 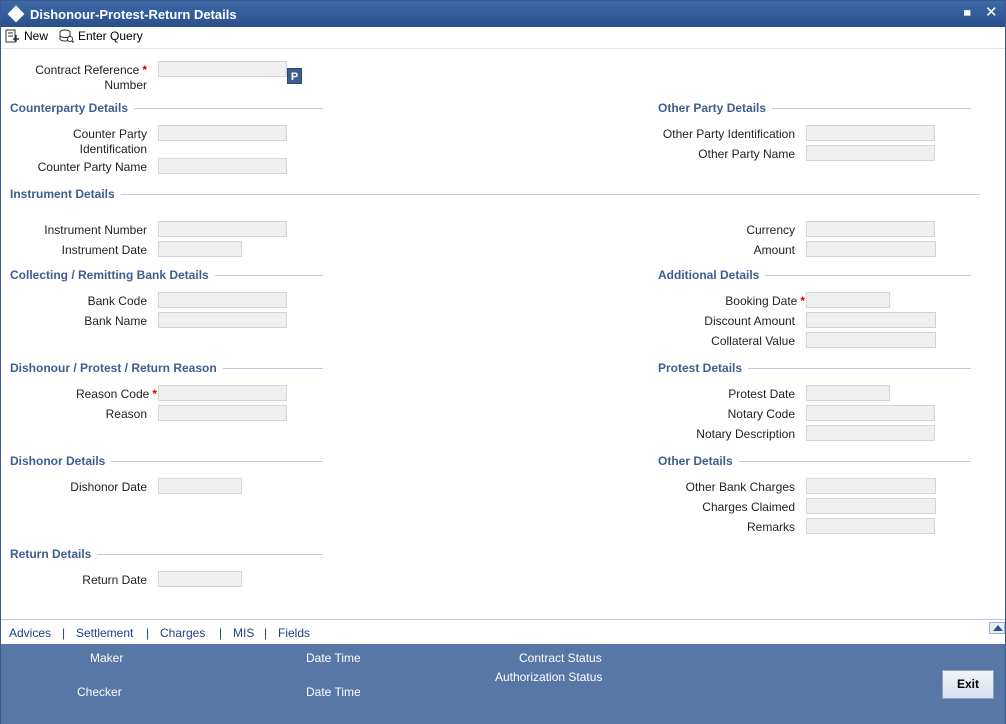 I want to click on instrument-date-label: Instrument Date, so click(x=104, y=250).